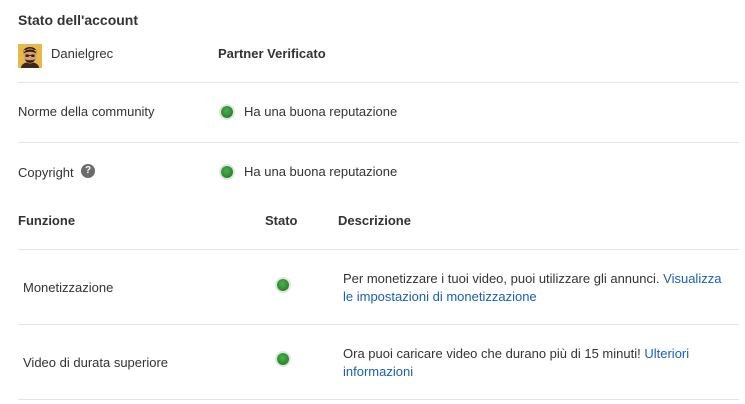 The image size is (745, 404). Describe the element at coordinates (281, 220) in the screenshot. I see `column-header-status: Stato` at that location.